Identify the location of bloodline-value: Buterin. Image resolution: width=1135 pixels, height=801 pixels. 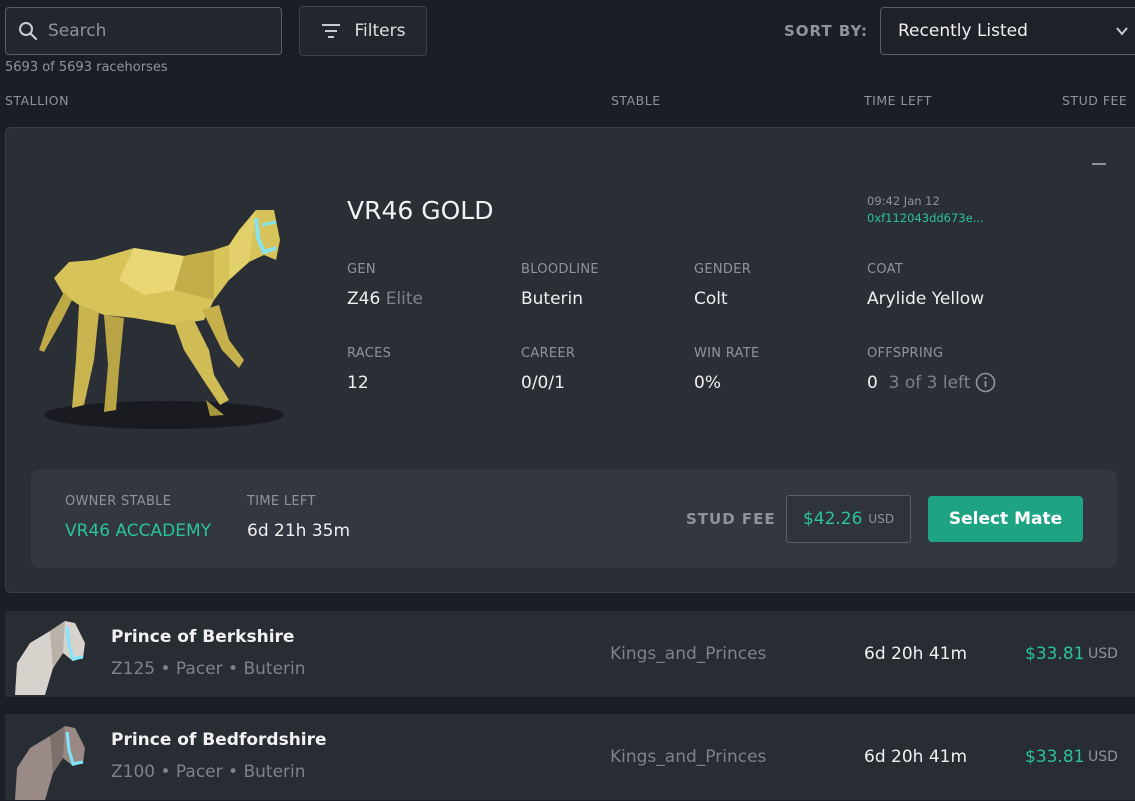
(552, 299).